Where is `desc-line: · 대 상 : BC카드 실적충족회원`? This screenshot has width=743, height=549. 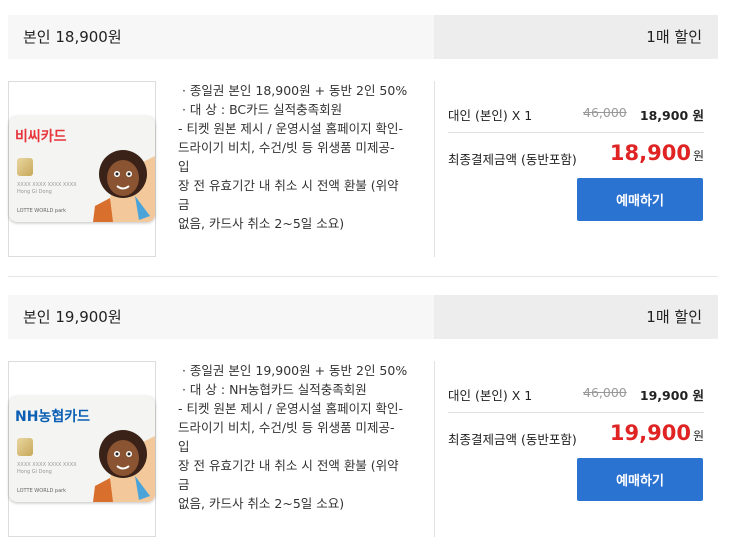
desc-line: · 대 상 : BC카드 실적충족회원 is located at coordinates (260, 109).